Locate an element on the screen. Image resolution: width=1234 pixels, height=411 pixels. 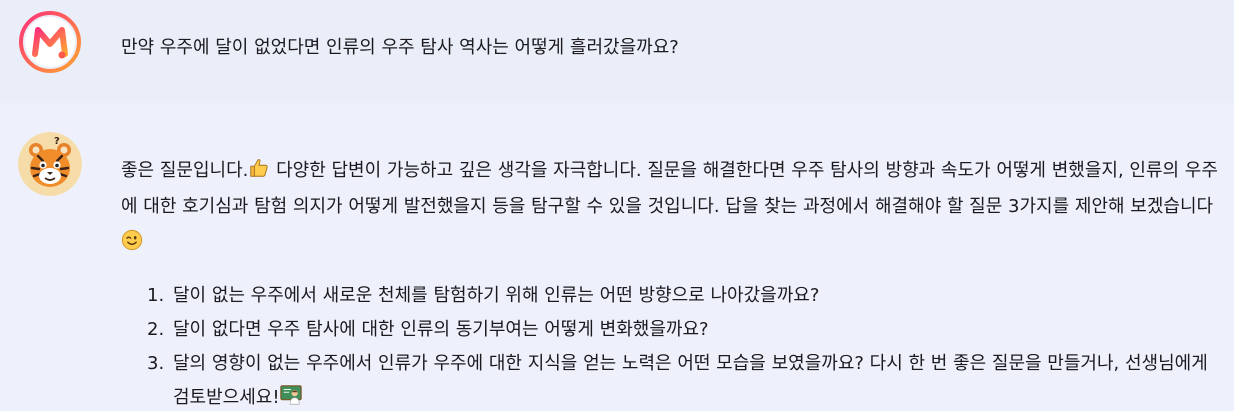
user-message-text: 만약 우주에 달이 없었다면 인류의 우주 탐사 역사는 어떻게 흘러갔을까요? is located at coordinates (400, 47).